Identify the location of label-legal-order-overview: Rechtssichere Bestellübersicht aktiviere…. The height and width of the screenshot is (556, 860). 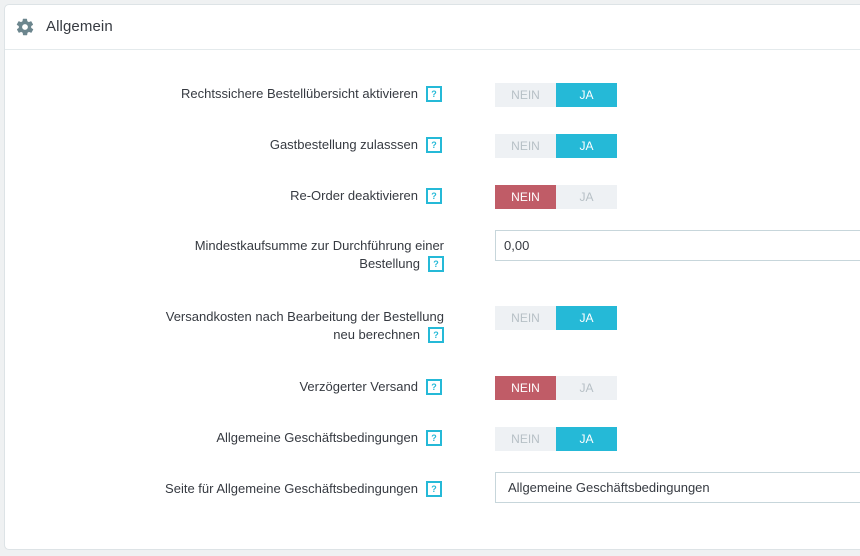
(232, 94).